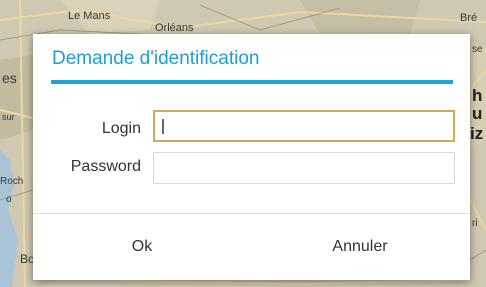 This screenshot has height=287, width=486. I want to click on login-input, so click(304, 126).